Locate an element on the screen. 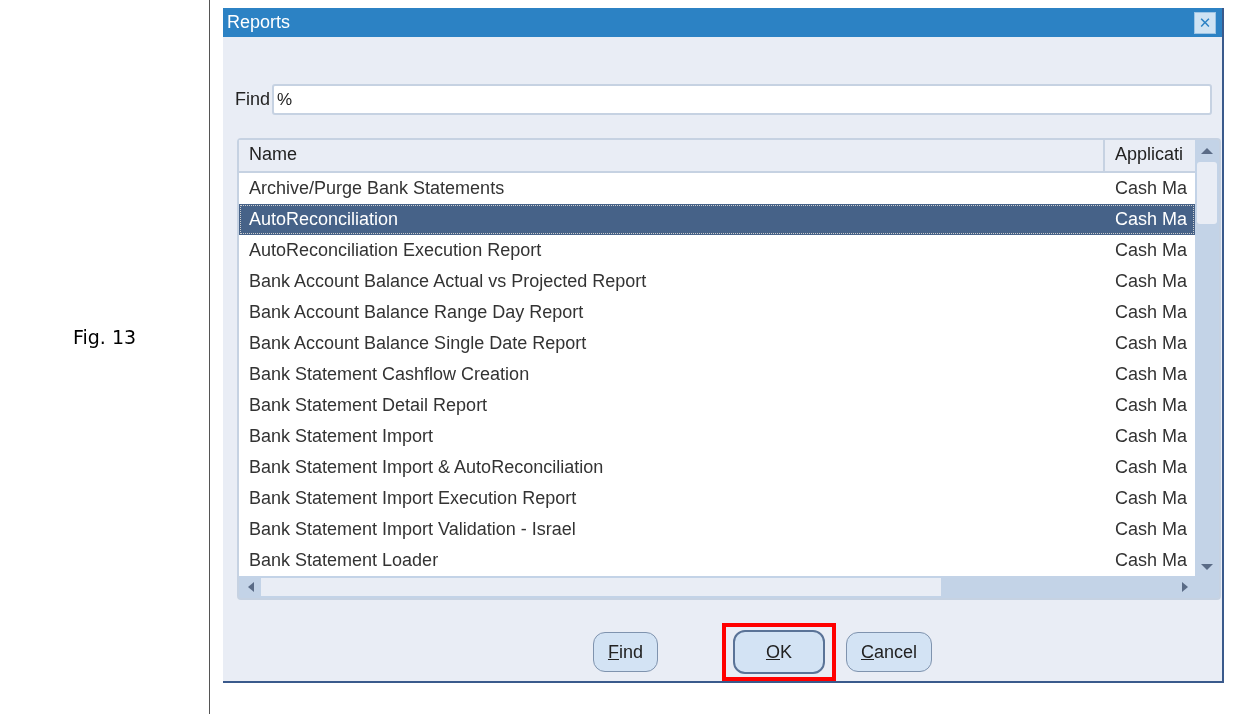 Image resolution: width=1251 pixels, height=714 pixels. table-cell-text: Bank Statement Cashflow Creation is located at coordinates (389, 374).